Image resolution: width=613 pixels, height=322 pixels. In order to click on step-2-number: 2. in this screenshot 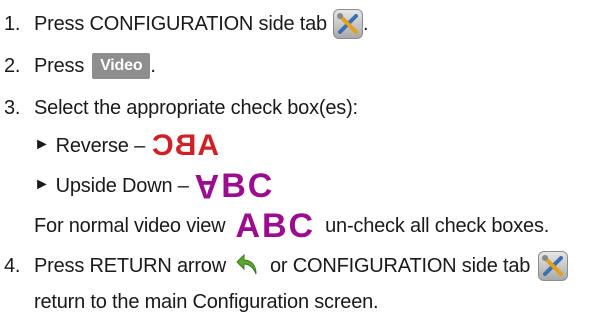, I will do `click(12, 66)`.